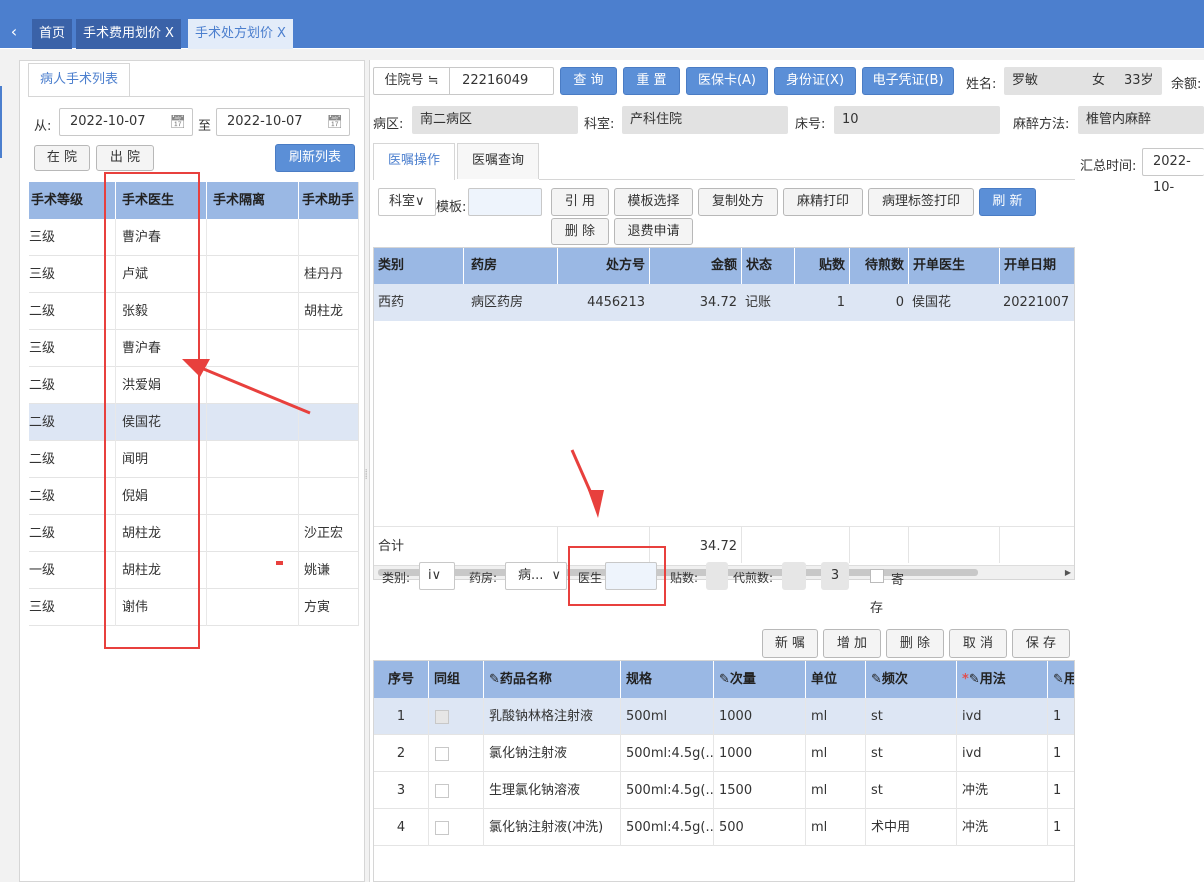 The width and height of the screenshot is (1204, 882). What do you see at coordinates (835, 679) in the screenshot?
I see `col-header-unit: 单位` at bounding box center [835, 679].